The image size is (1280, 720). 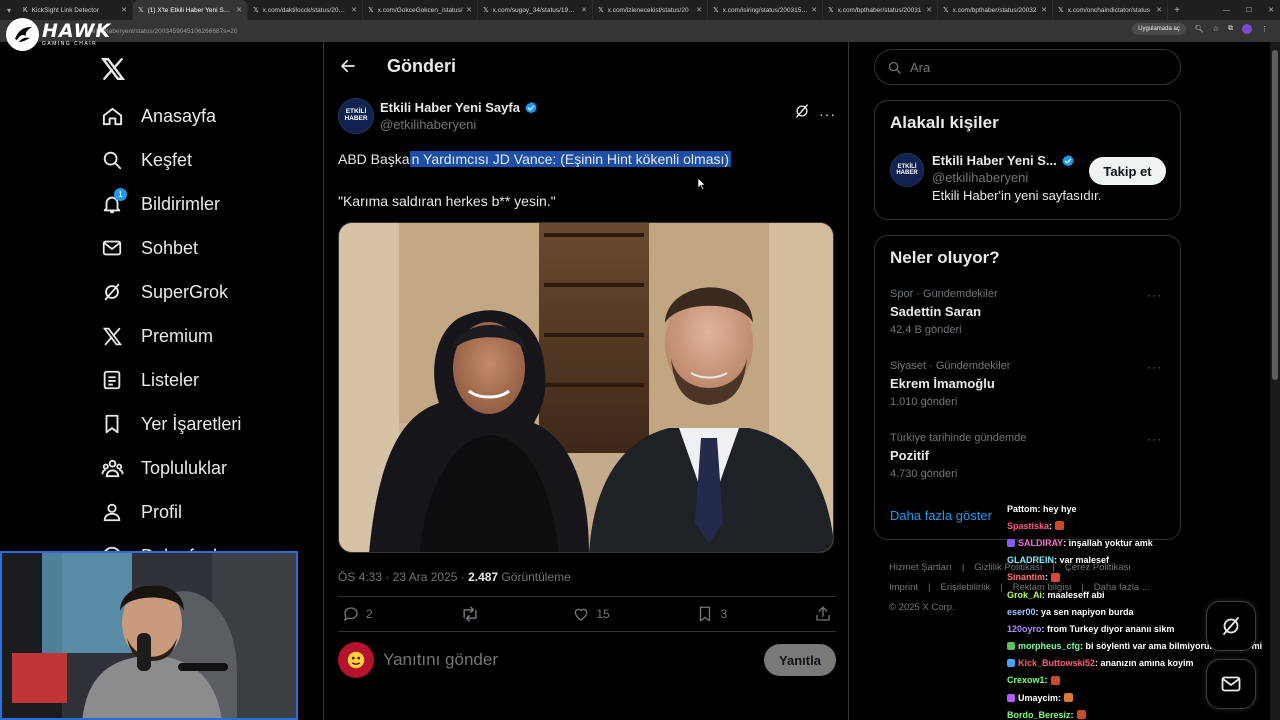 I want to click on nav-item-profile: Profil, so click(x=141, y=512).